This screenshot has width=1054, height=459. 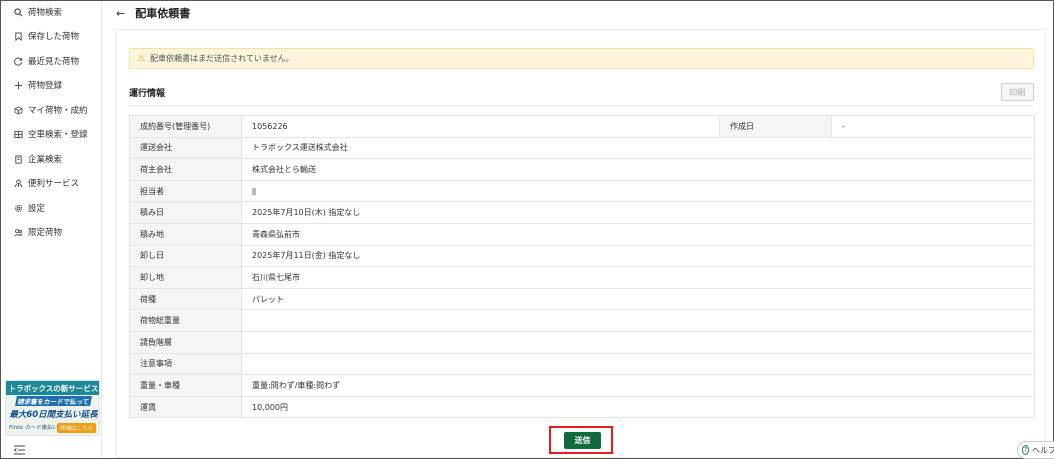 I want to click on table-row: 請負階層, so click(x=582, y=342).